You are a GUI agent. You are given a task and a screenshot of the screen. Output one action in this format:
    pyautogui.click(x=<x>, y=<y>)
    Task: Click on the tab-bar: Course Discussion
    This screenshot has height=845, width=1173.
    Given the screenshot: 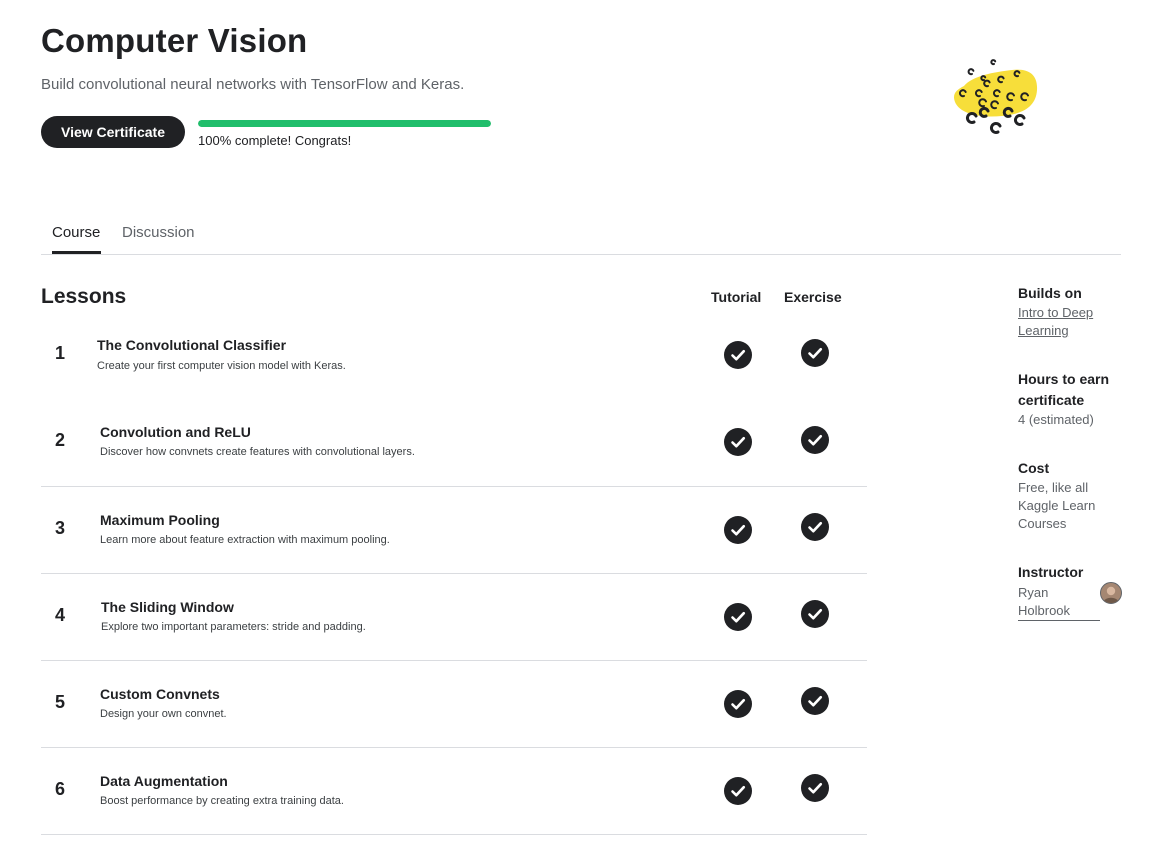 What is the action you would take?
    pyautogui.click(x=581, y=237)
    